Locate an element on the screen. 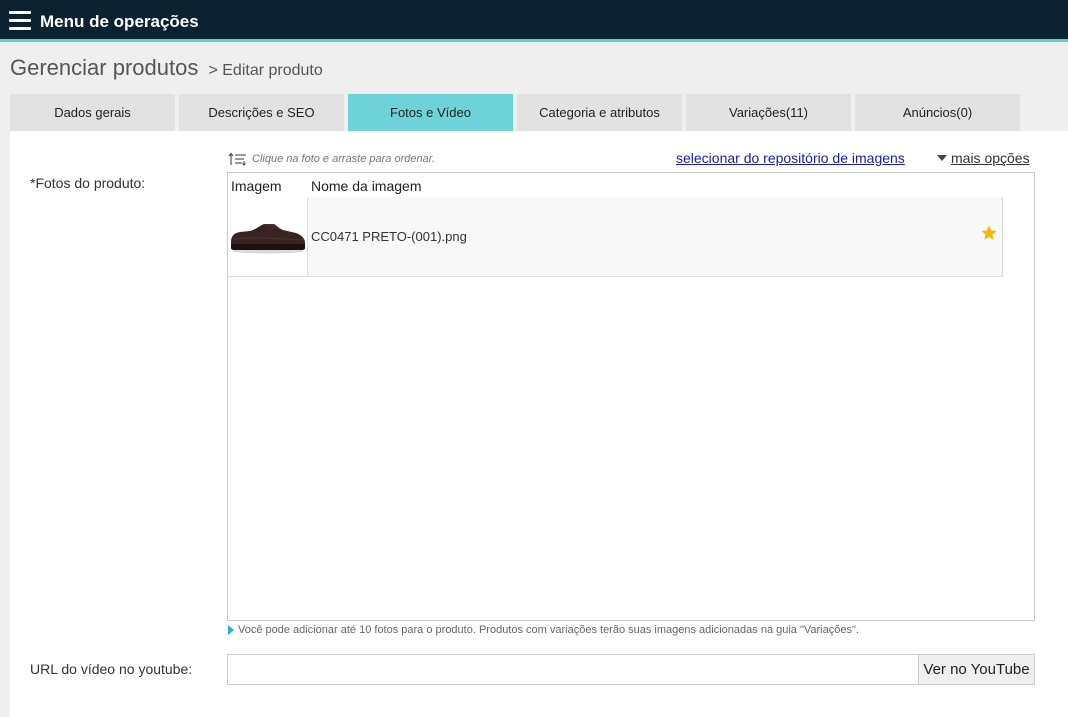 The image size is (1068, 717). youtube-url-label: URL do vídeo no youtube: is located at coordinates (111, 669).